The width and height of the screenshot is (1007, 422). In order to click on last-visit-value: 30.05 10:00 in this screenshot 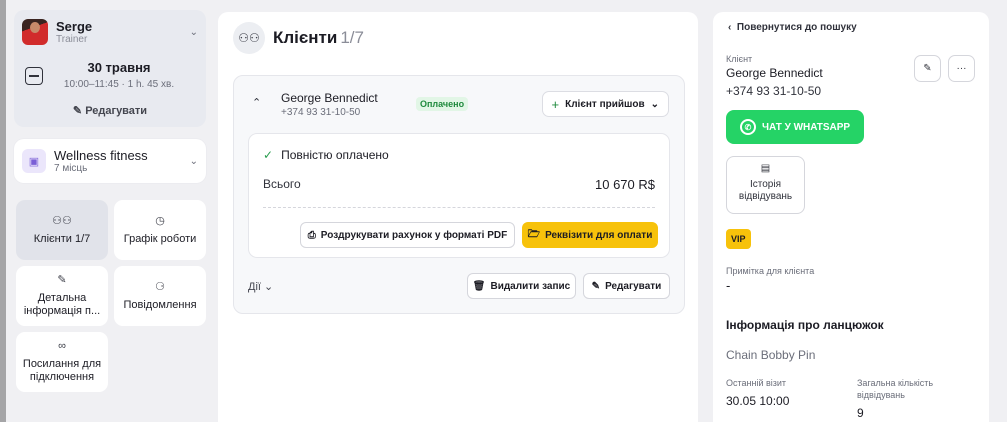, I will do `click(758, 401)`.